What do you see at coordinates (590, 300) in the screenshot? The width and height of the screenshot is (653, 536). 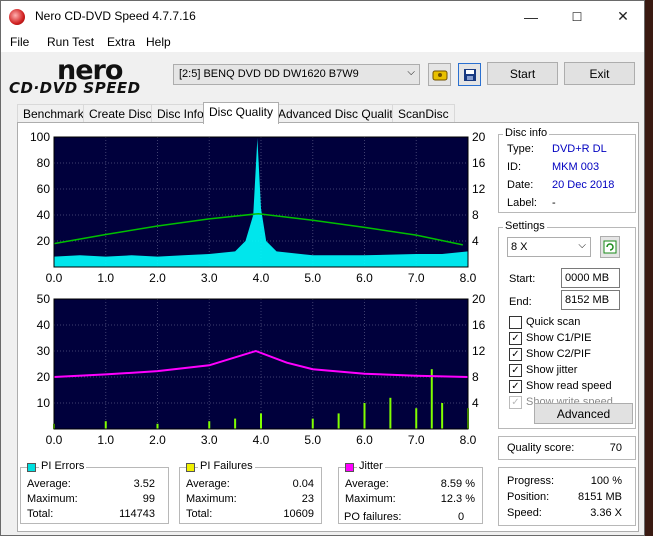 I see `end-input: 8152 MB` at bounding box center [590, 300].